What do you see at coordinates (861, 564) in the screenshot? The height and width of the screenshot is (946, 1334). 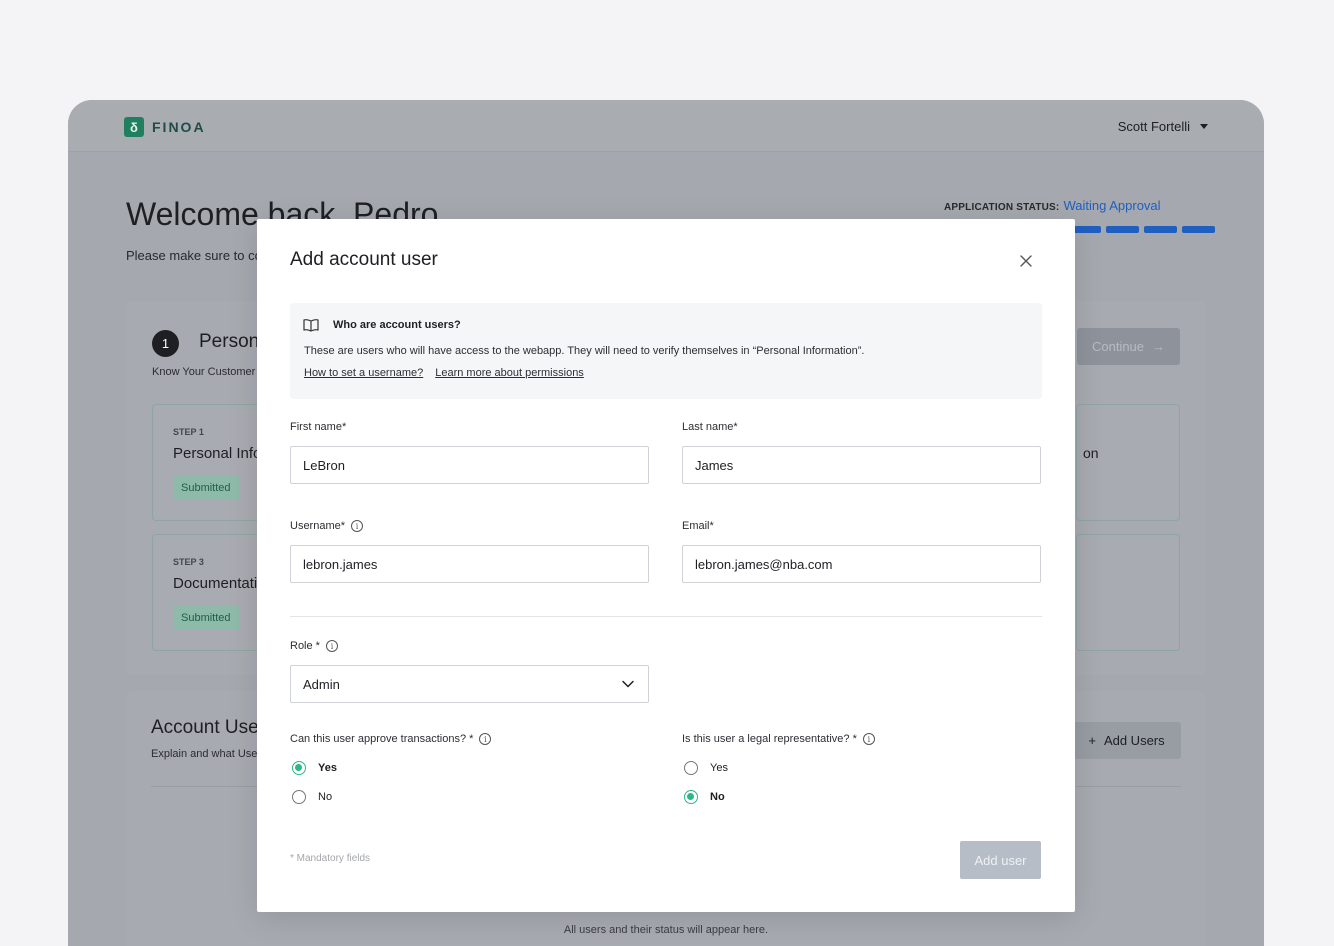 I see `email-field` at bounding box center [861, 564].